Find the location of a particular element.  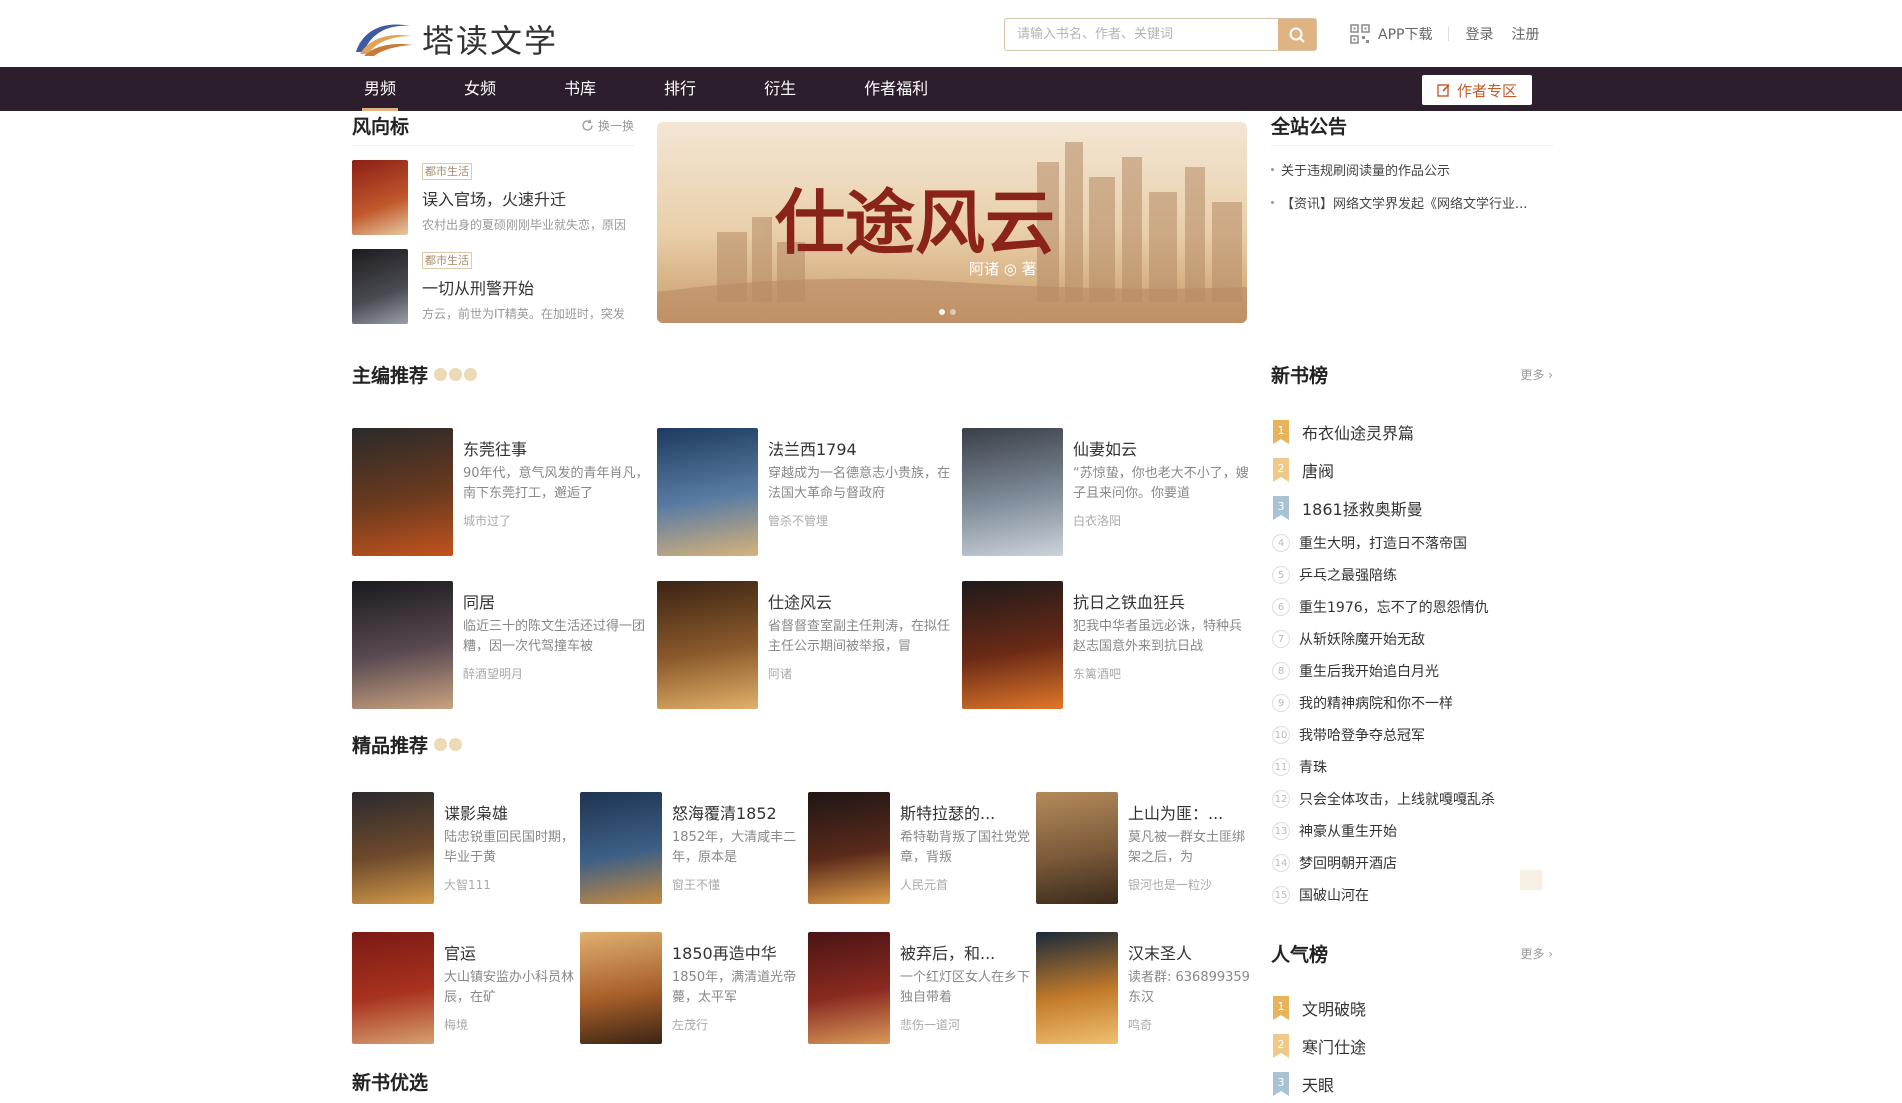

book-title: 怒海覆清1852 is located at coordinates (740, 812).